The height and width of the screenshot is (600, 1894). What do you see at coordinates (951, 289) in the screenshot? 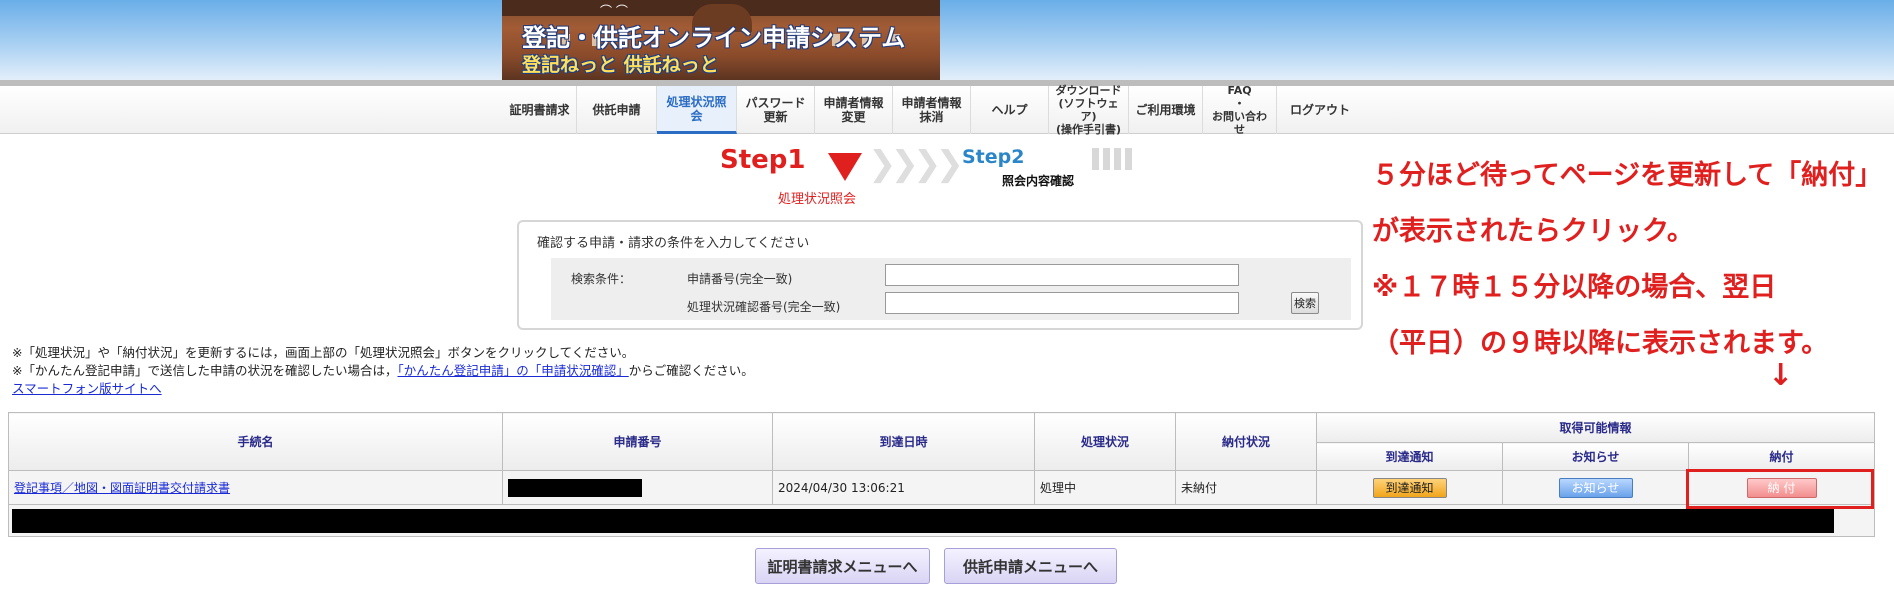
I see `search-fields-area: 検索条件： 申請番号(完全一致) 処理状況確認番号(完全一致) 検索` at bounding box center [951, 289].